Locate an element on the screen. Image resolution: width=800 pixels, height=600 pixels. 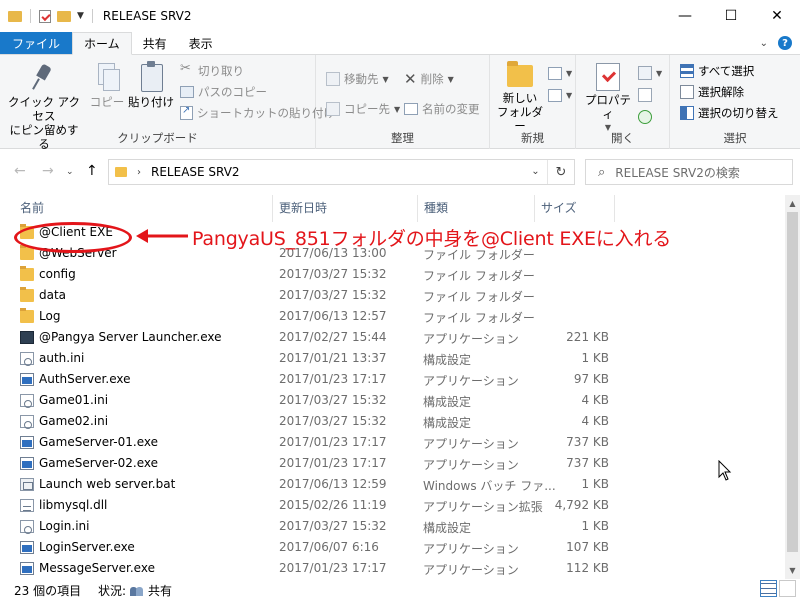
rename-icon is located at coordinates (411, 109).